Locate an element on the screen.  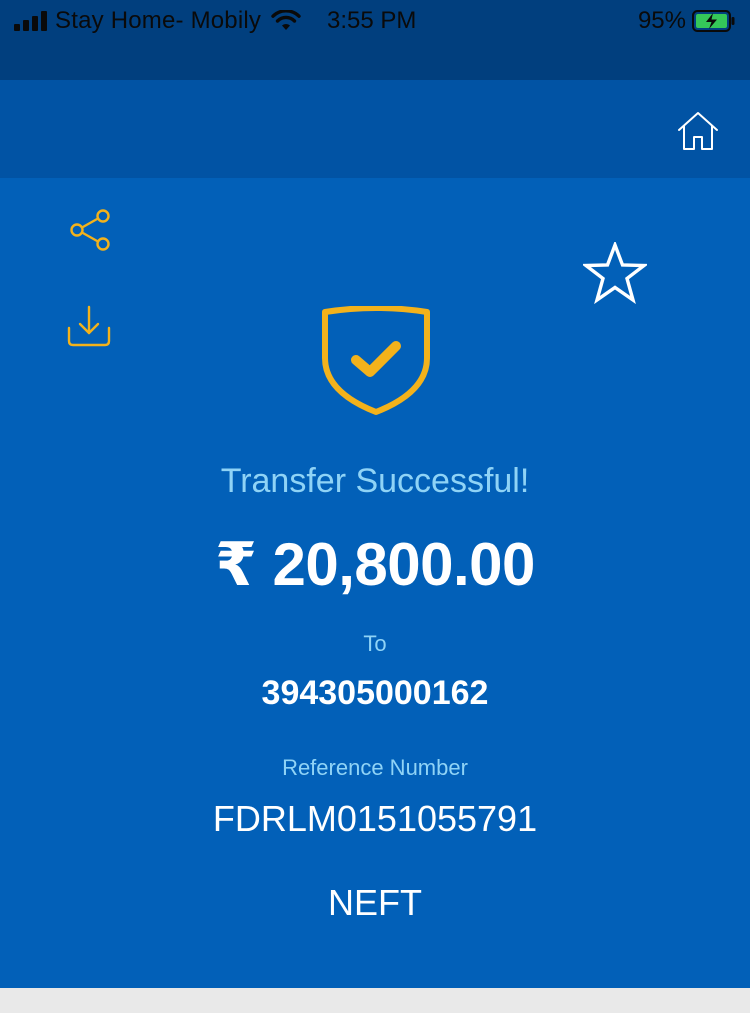
status-bar: Stay Home- Mobily 3:55 PM 95% is located at coordinates (375, 40).